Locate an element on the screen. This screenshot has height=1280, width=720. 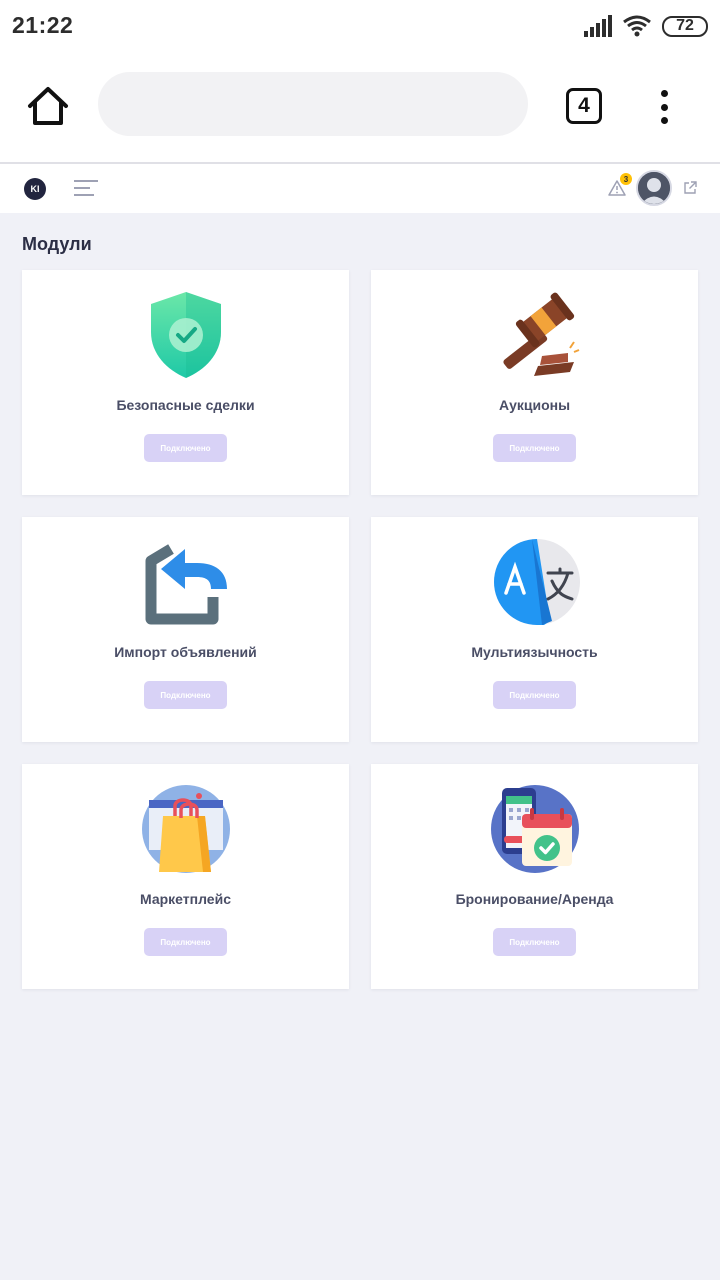
module-title: Маркетплейс is located at coordinates (185, 899).